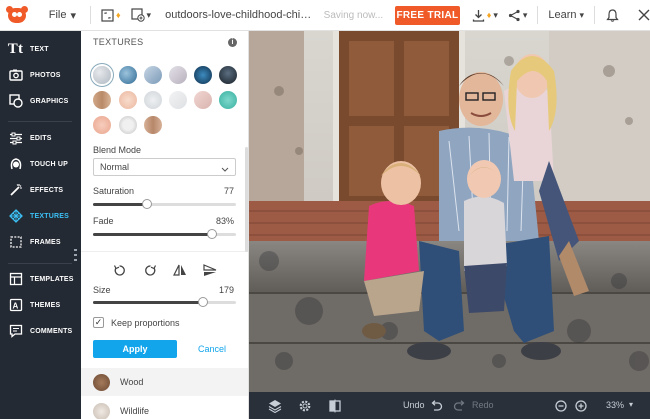 This screenshot has width=650, height=419. Describe the element at coordinates (164, 302) in the screenshot. I see `size-slider` at that location.